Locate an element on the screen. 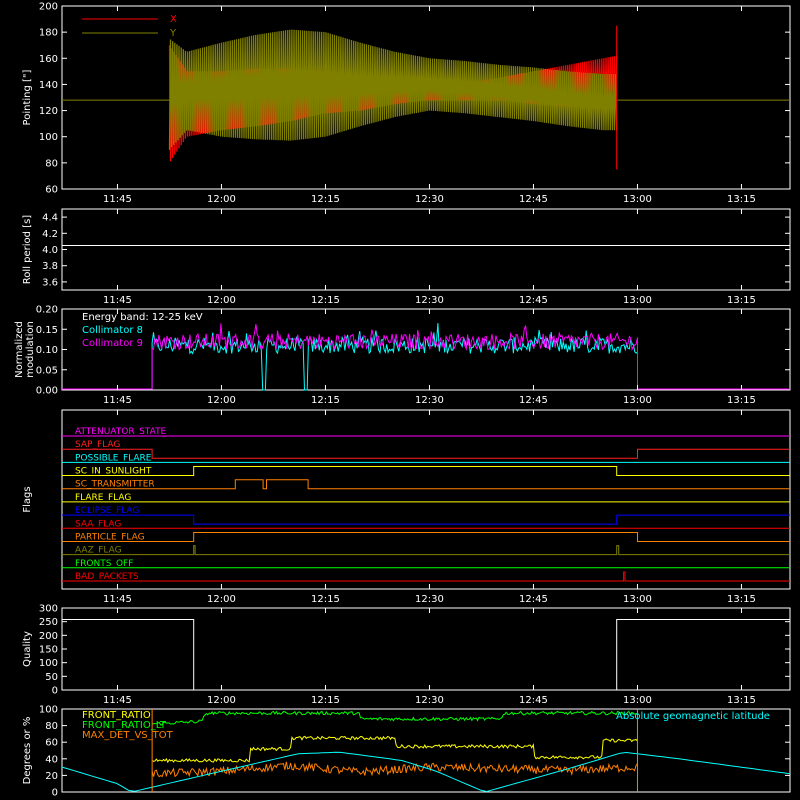 The width and height of the screenshot is (800, 800). panel-0-y-tick-label: 120 is located at coordinates (48, 111).